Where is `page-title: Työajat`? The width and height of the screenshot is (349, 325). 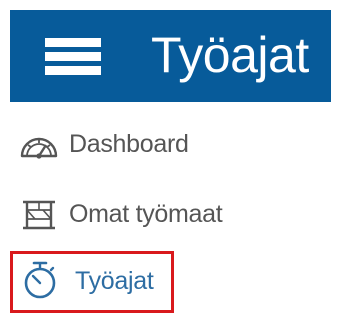 page-title: Työajat is located at coordinates (230, 55).